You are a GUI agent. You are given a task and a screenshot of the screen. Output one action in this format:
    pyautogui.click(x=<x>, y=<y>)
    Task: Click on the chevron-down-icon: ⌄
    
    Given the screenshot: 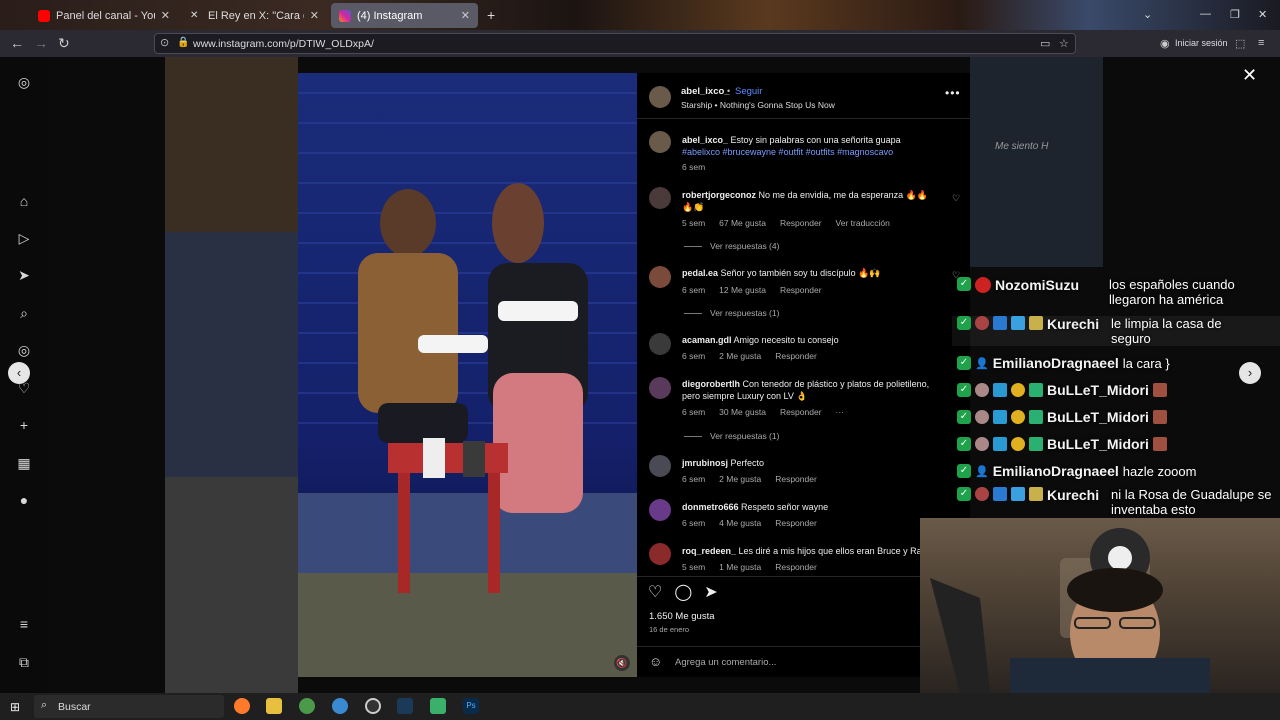 What is the action you would take?
    pyautogui.click(x=1147, y=14)
    